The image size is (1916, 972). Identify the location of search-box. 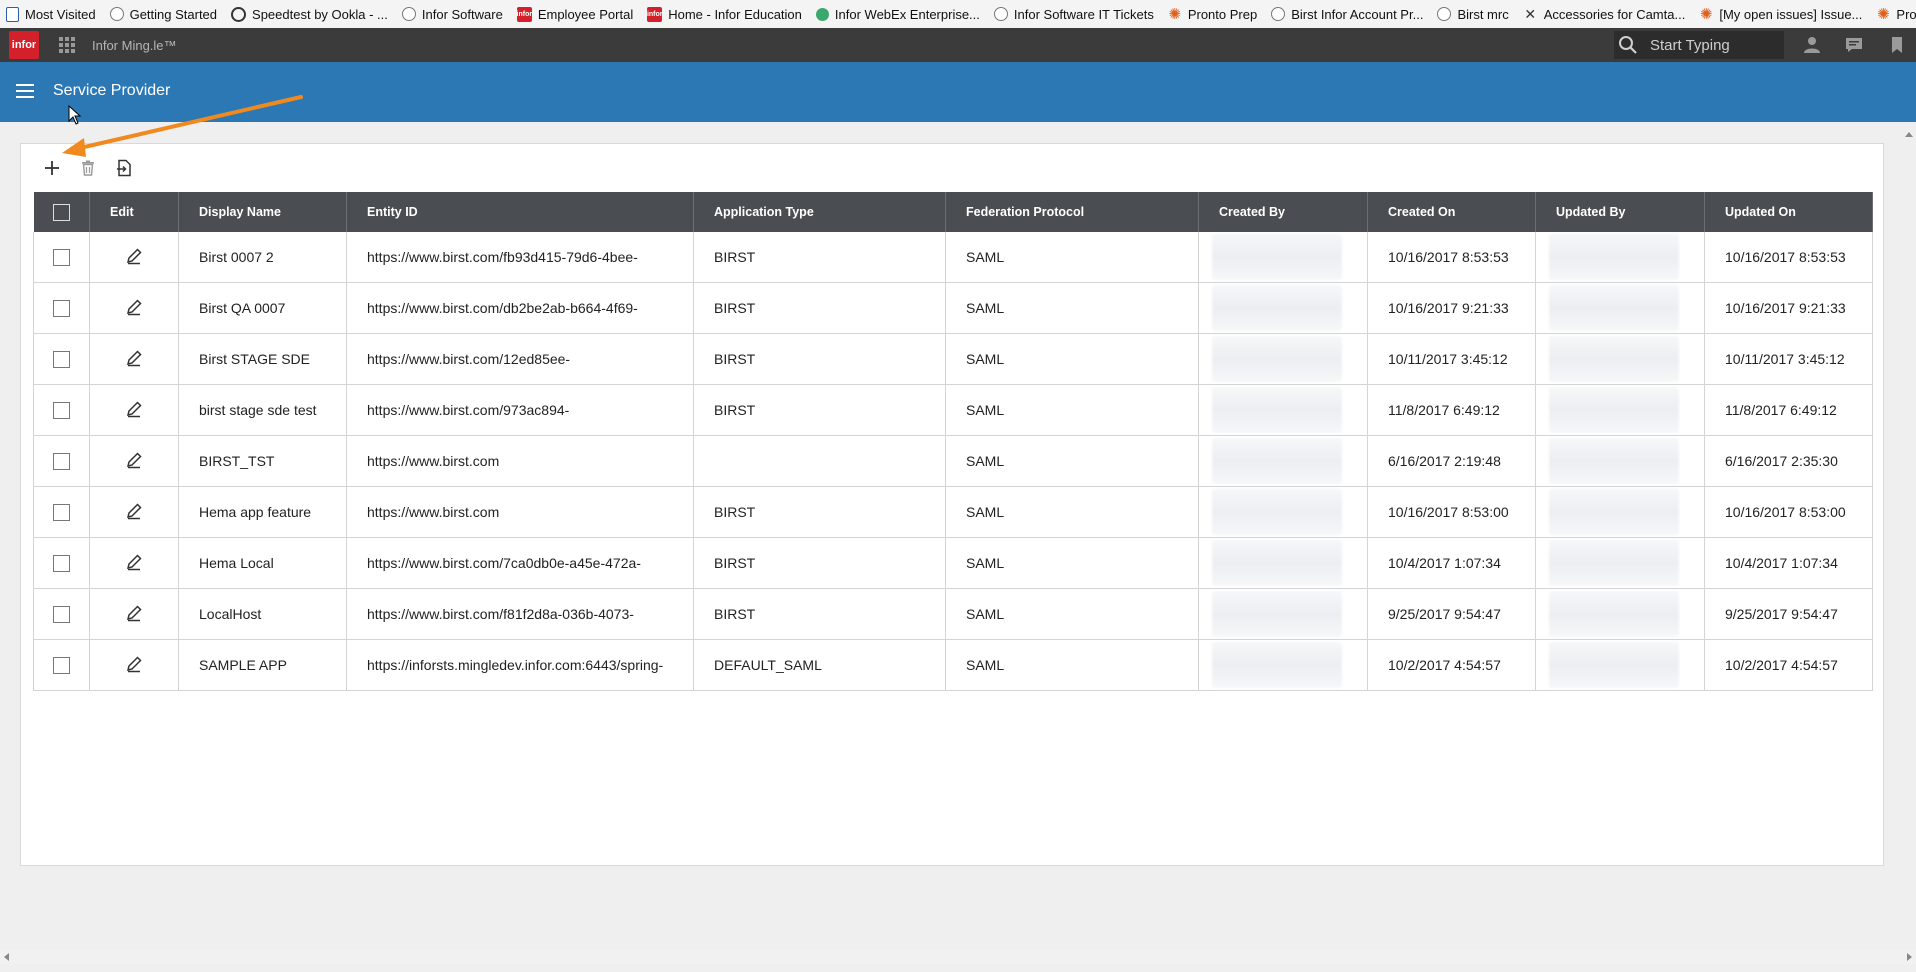
(1699, 45).